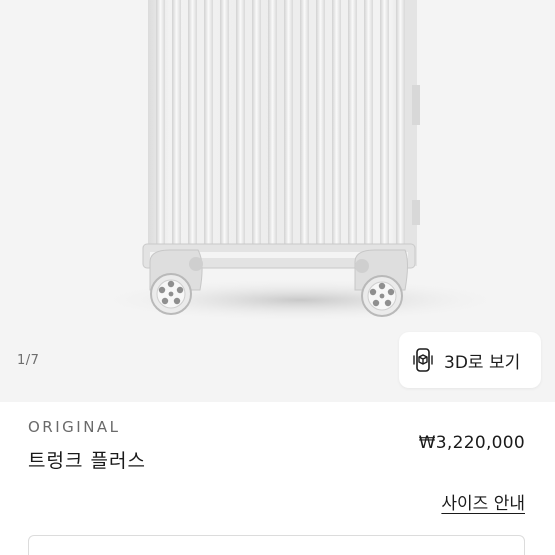  I want to click on image-counter: 1/7, so click(28, 360).